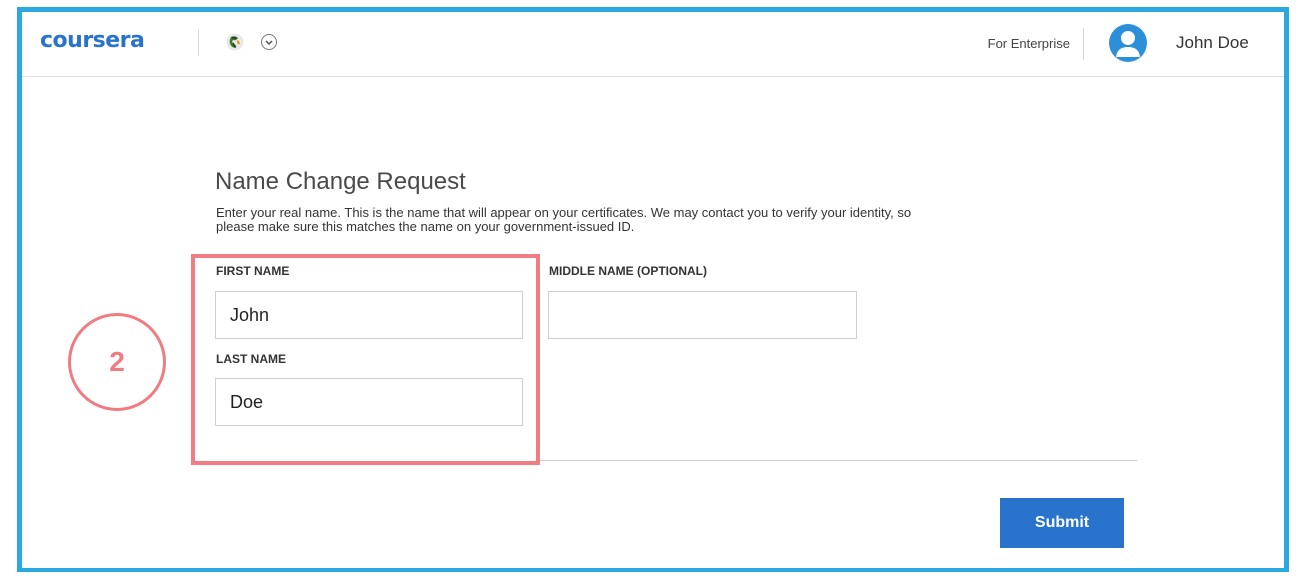 The width and height of the screenshot is (1301, 576). I want to click on last-name-field, so click(369, 402).